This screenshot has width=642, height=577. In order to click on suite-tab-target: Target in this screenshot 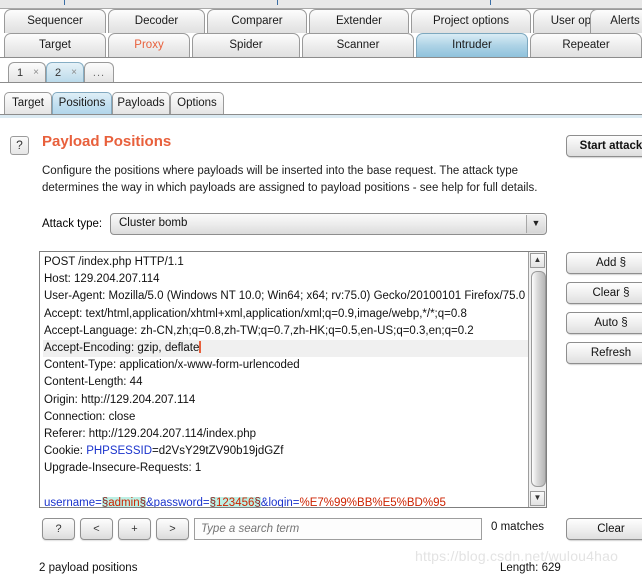, I will do `click(55, 45)`.